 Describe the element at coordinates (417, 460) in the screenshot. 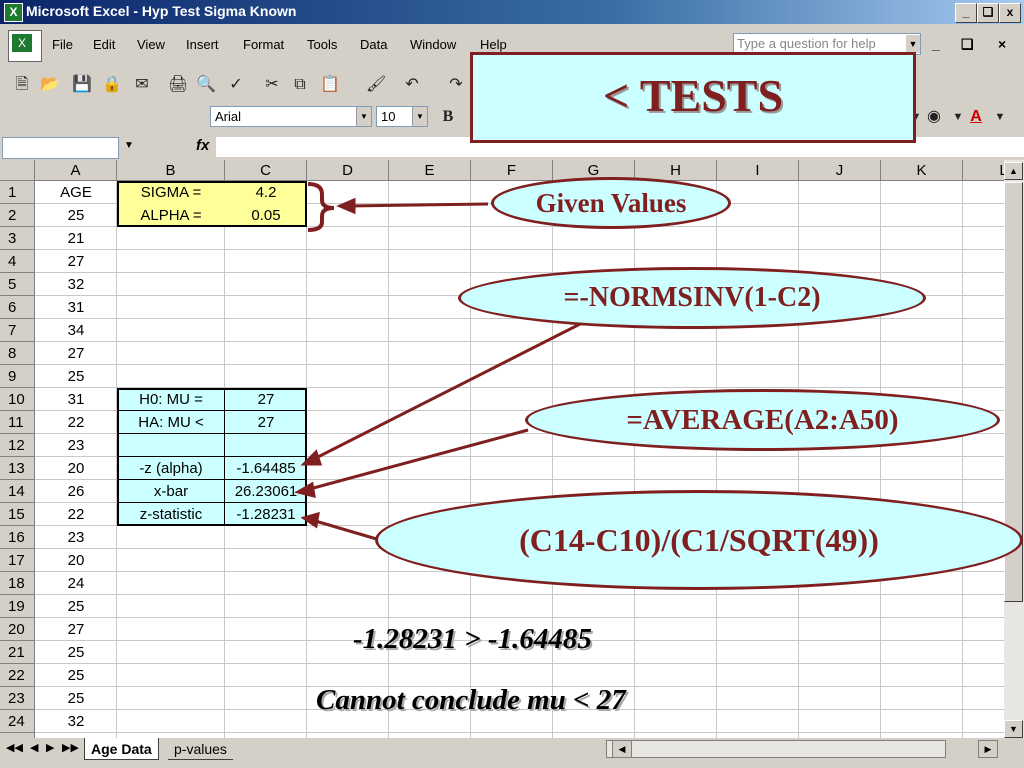

I see `average-arrow` at that location.